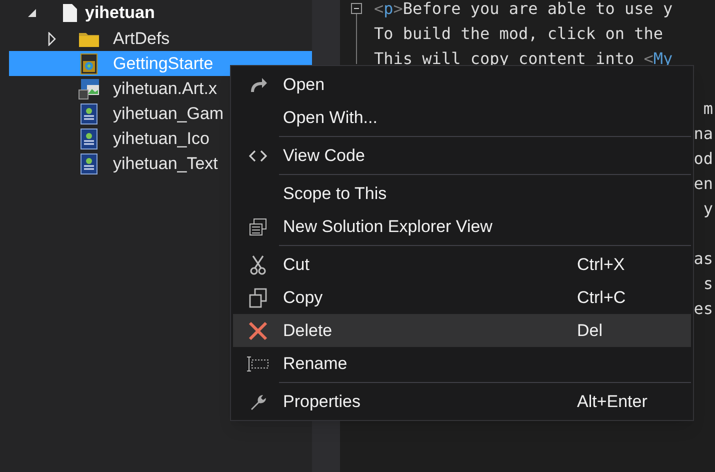 The width and height of the screenshot is (715, 472). What do you see at coordinates (612, 401) in the screenshot?
I see `shortcut-text: Alt+Enter` at bounding box center [612, 401].